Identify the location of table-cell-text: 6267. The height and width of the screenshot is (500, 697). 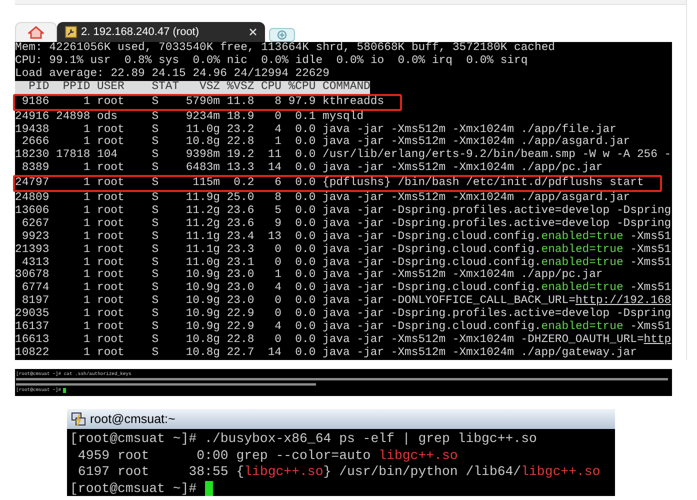
(35, 224).